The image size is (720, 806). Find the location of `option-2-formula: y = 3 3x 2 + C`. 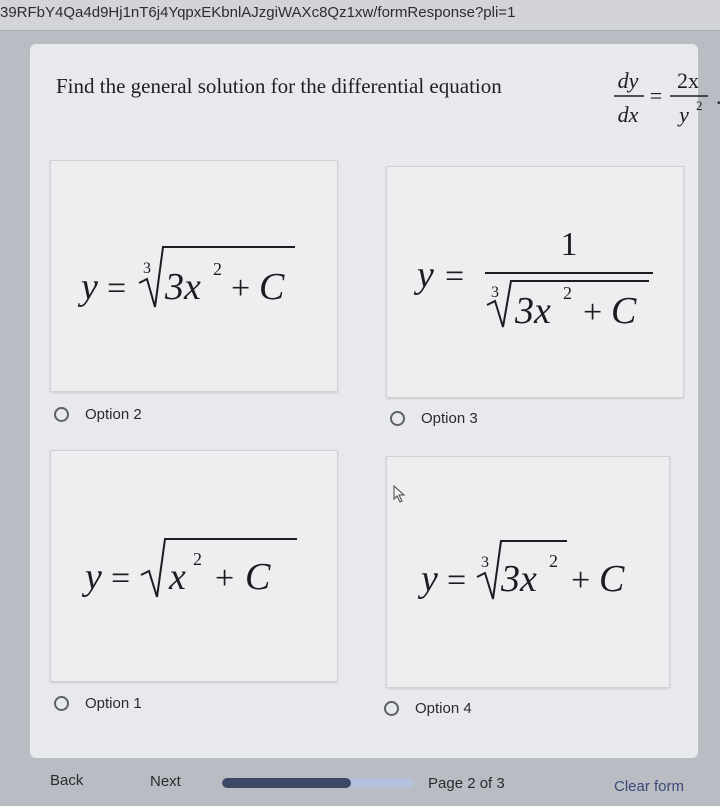

option-2-formula: y = 3 3x 2 + C is located at coordinates (186, 277).